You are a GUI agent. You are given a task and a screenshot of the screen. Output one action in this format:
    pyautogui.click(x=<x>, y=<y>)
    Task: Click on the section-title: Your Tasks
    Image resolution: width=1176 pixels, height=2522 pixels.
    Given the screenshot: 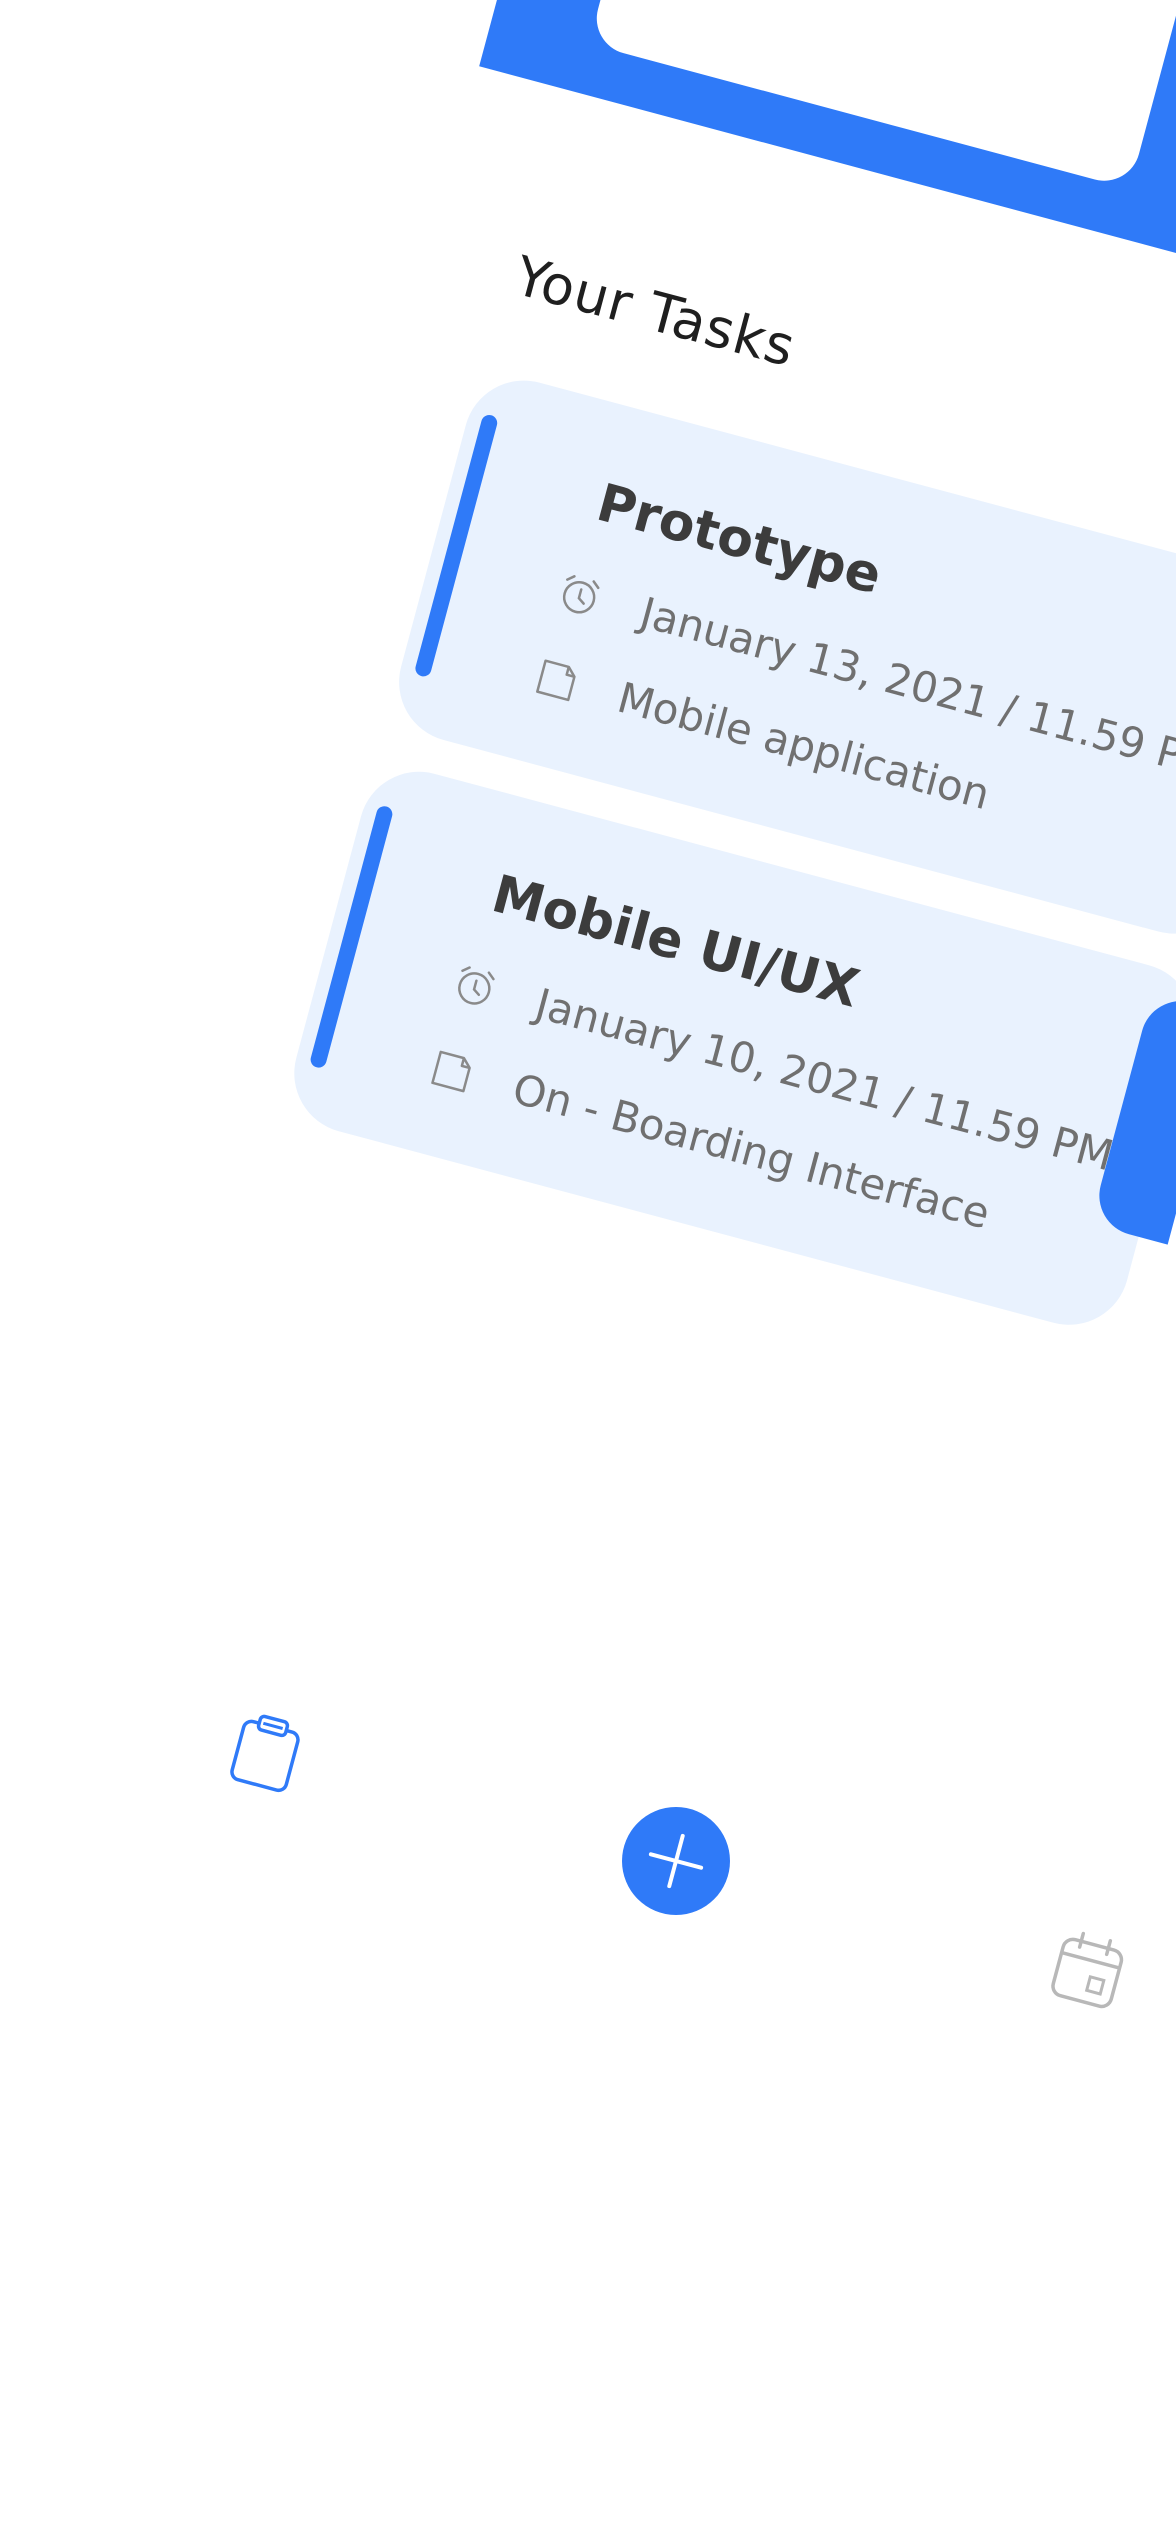 What is the action you would take?
    pyautogui.click(x=655, y=312)
    